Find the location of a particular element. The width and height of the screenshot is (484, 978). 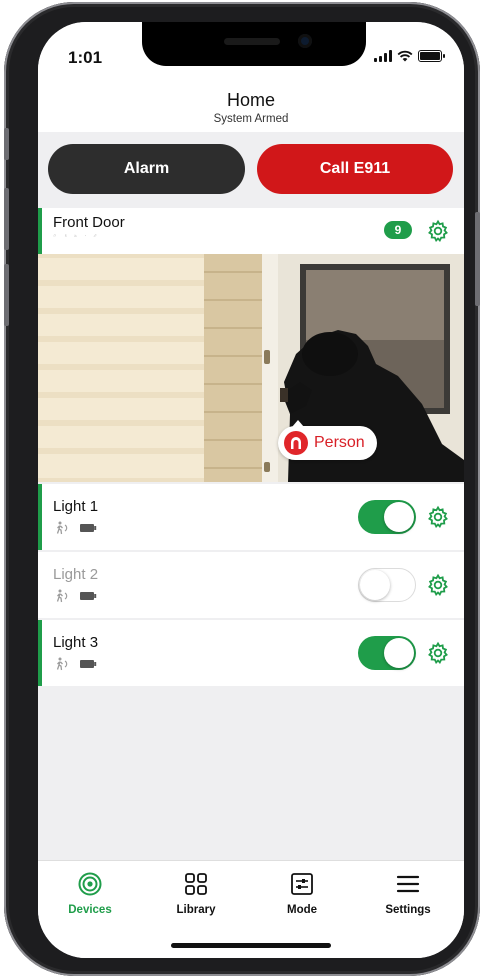

notch is located at coordinates (254, 44).